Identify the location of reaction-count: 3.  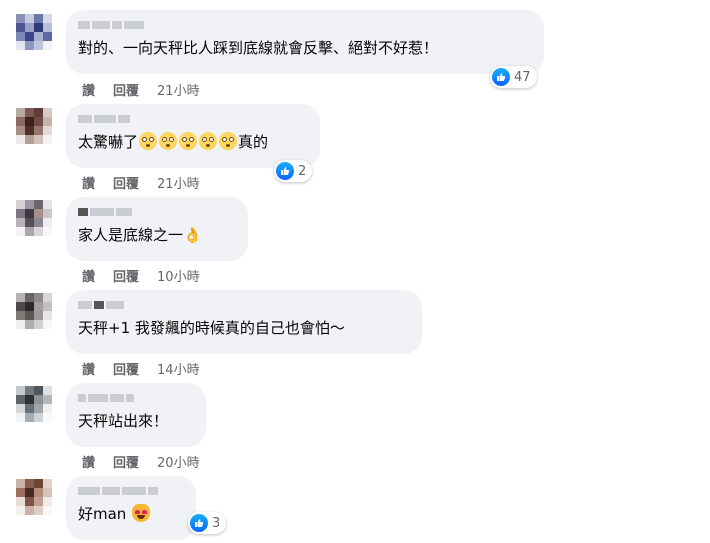
(207, 523).